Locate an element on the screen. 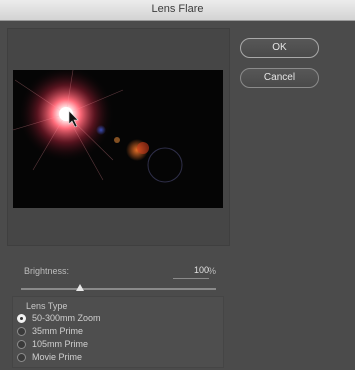  lens-type-title: Lens Type is located at coordinates (47, 306).